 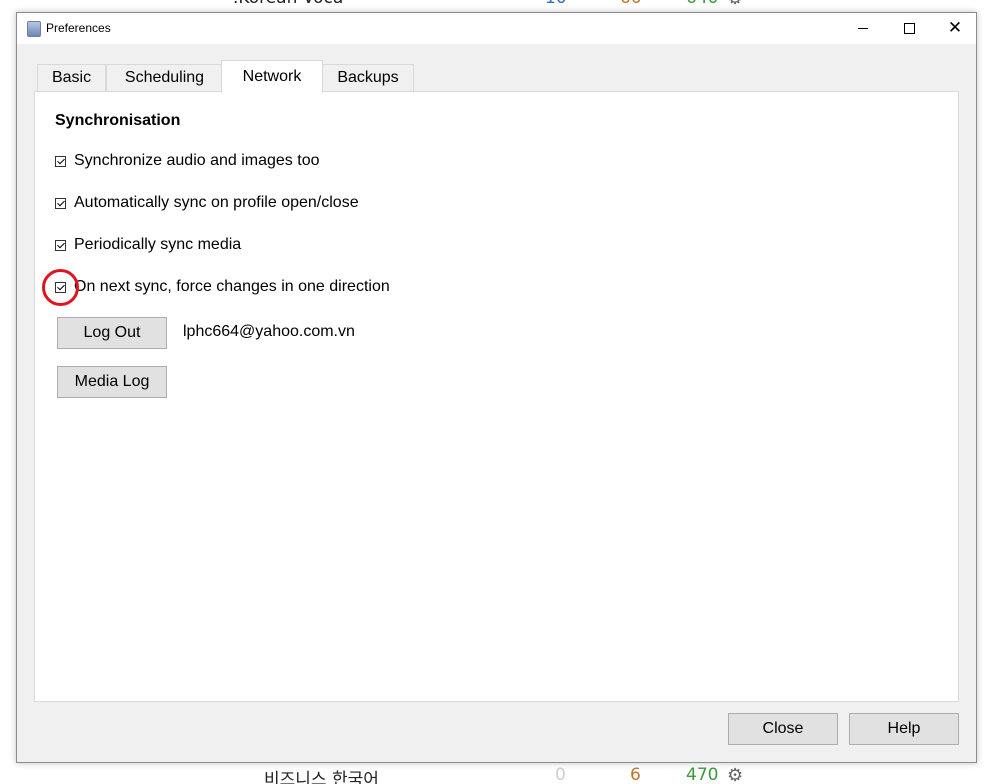 I want to click on account-email: lphc664@yahoo.com.vn, so click(x=269, y=331).